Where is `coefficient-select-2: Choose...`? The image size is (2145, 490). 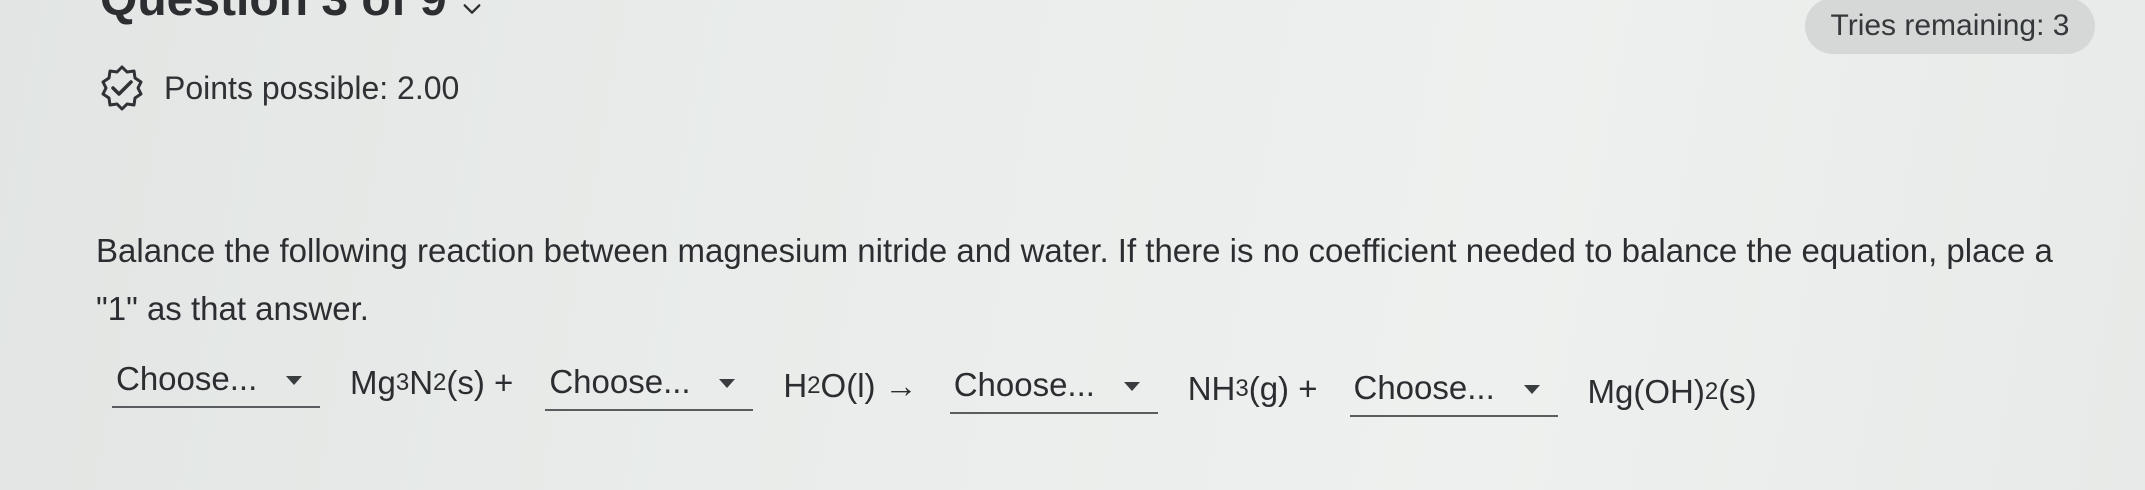
coefficient-select-2: Choose... is located at coordinates (649, 383).